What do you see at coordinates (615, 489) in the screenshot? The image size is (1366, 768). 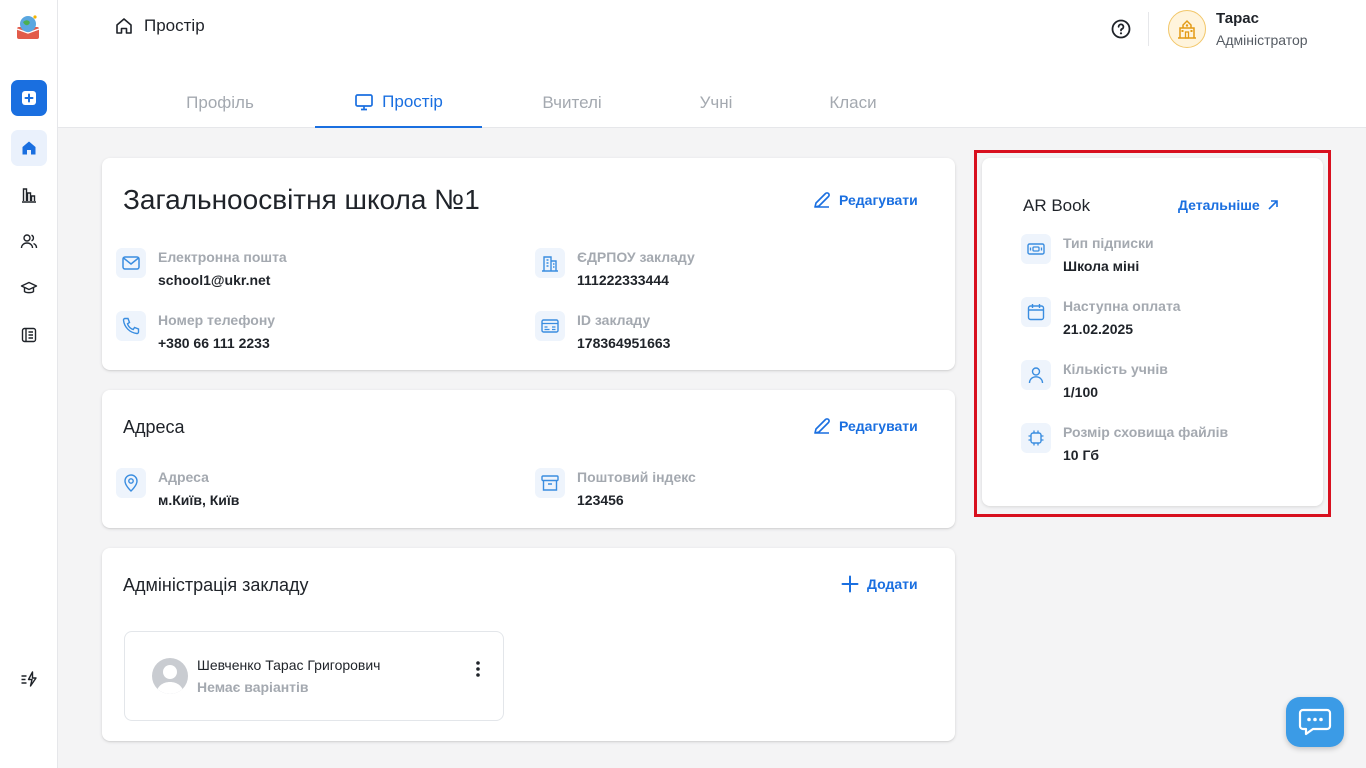 I see `field-postal-code: Поштовий індекс 123456` at bounding box center [615, 489].